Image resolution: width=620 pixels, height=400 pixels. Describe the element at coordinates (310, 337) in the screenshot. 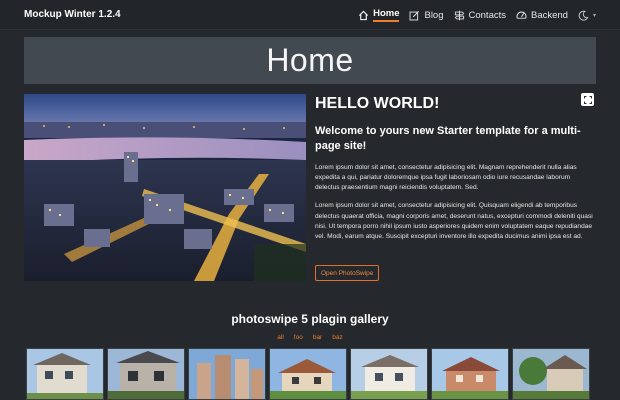

I see `gallery-filters: all foo bar baz` at that location.